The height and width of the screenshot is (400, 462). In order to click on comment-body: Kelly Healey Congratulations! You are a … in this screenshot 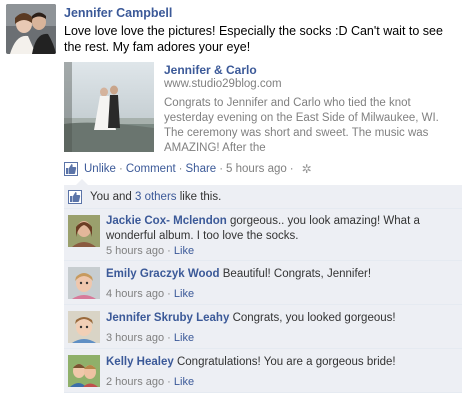, I will do `click(281, 372)`.